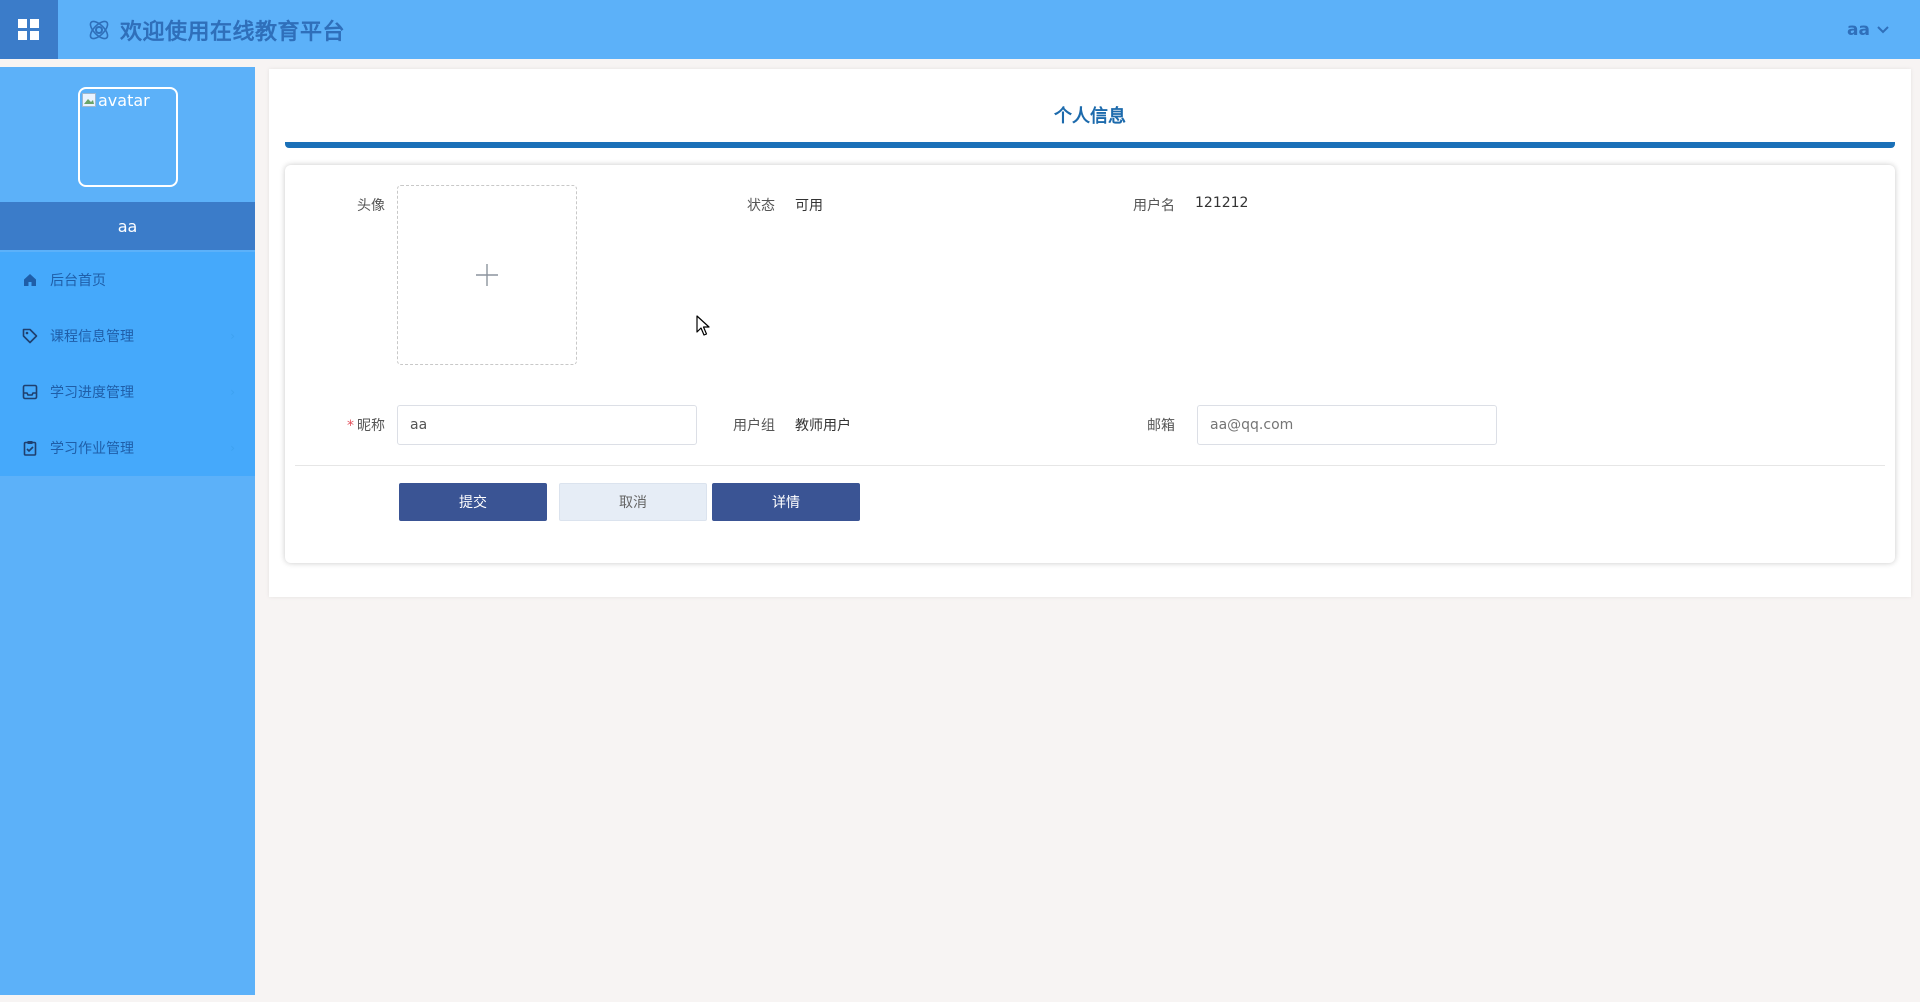 This screenshot has height=1002, width=1920. I want to click on broken-image-icon, so click(89, 100).